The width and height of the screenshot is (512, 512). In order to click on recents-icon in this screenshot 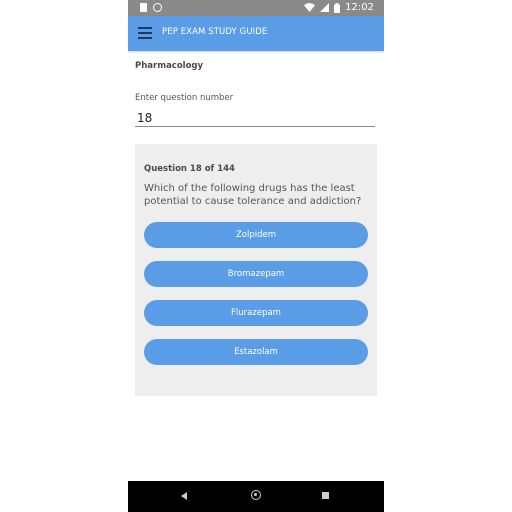, I will do `click(325, 495)`.